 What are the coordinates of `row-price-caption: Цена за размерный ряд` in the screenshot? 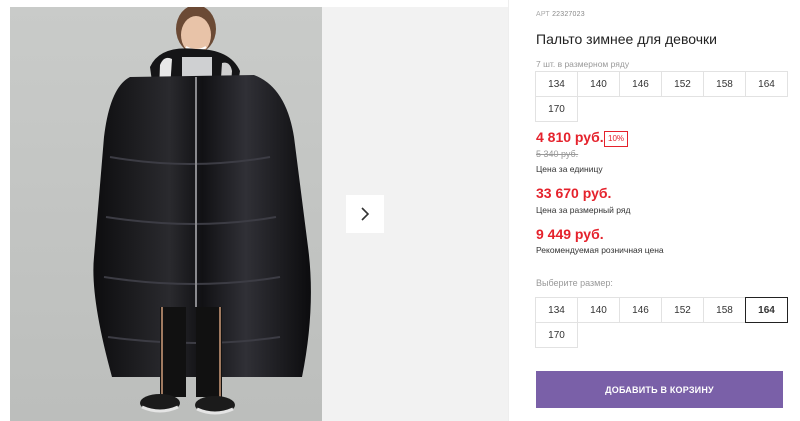 It's located at (583, 210).